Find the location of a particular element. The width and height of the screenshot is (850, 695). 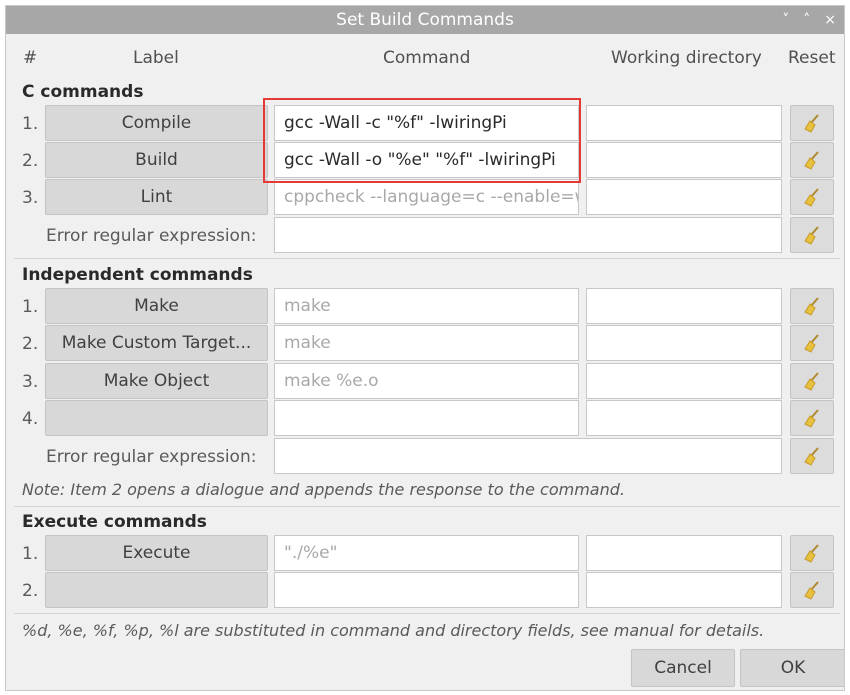

independent-item-4-workdir-input is located at coordinates (684, 418).